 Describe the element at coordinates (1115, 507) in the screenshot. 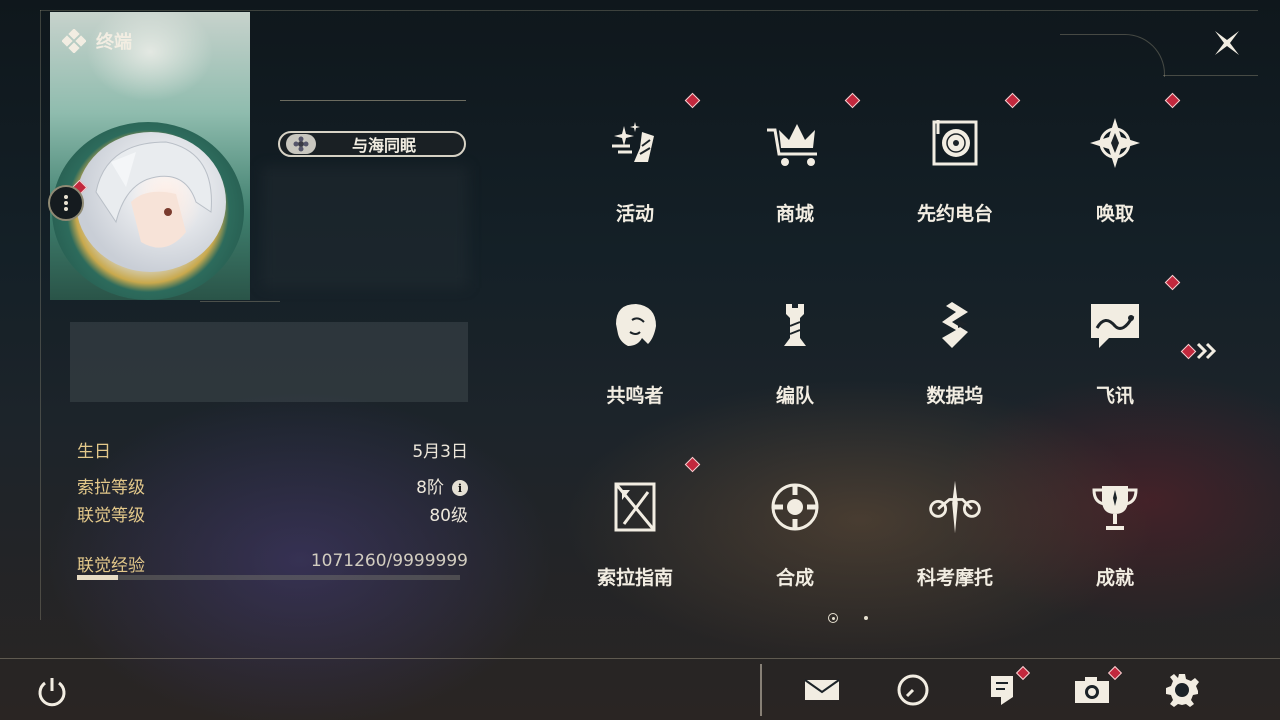

I see `trophy-icon` at that location.